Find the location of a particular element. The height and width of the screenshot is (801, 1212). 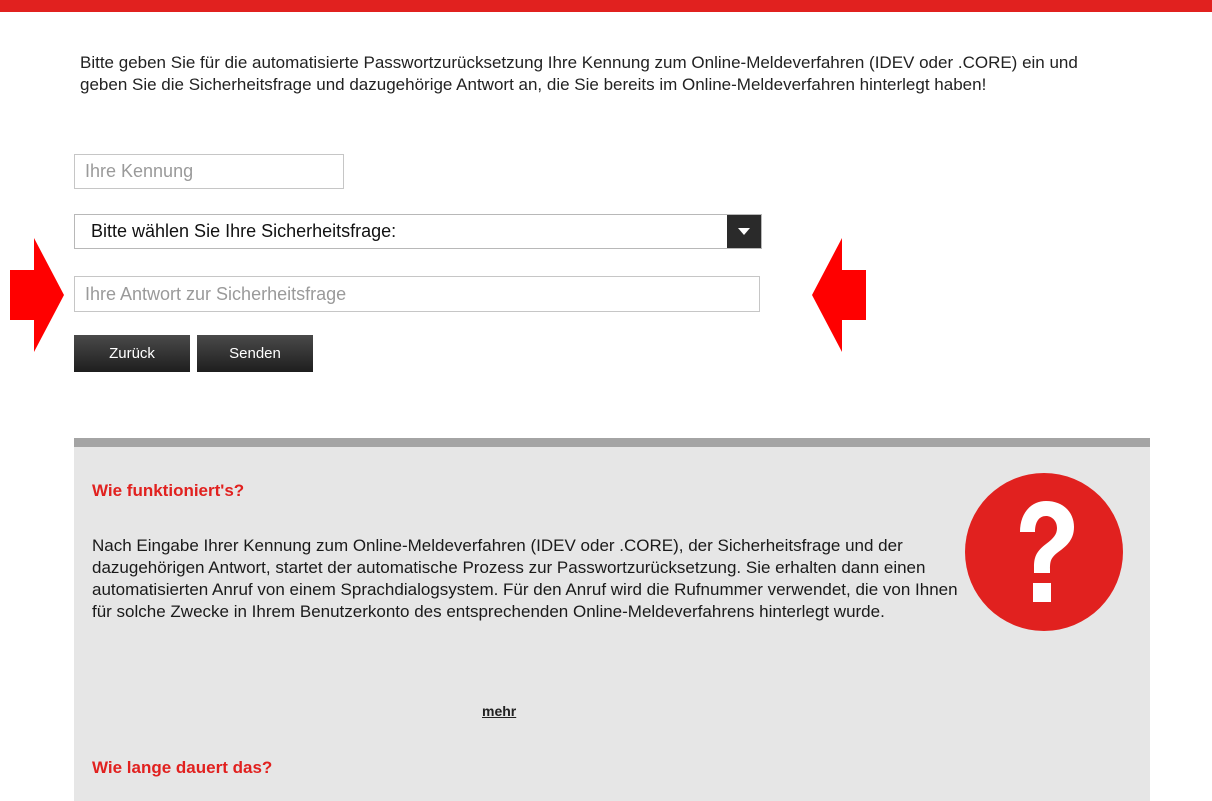

more-link: mehr is located at coordinates (499, 711).